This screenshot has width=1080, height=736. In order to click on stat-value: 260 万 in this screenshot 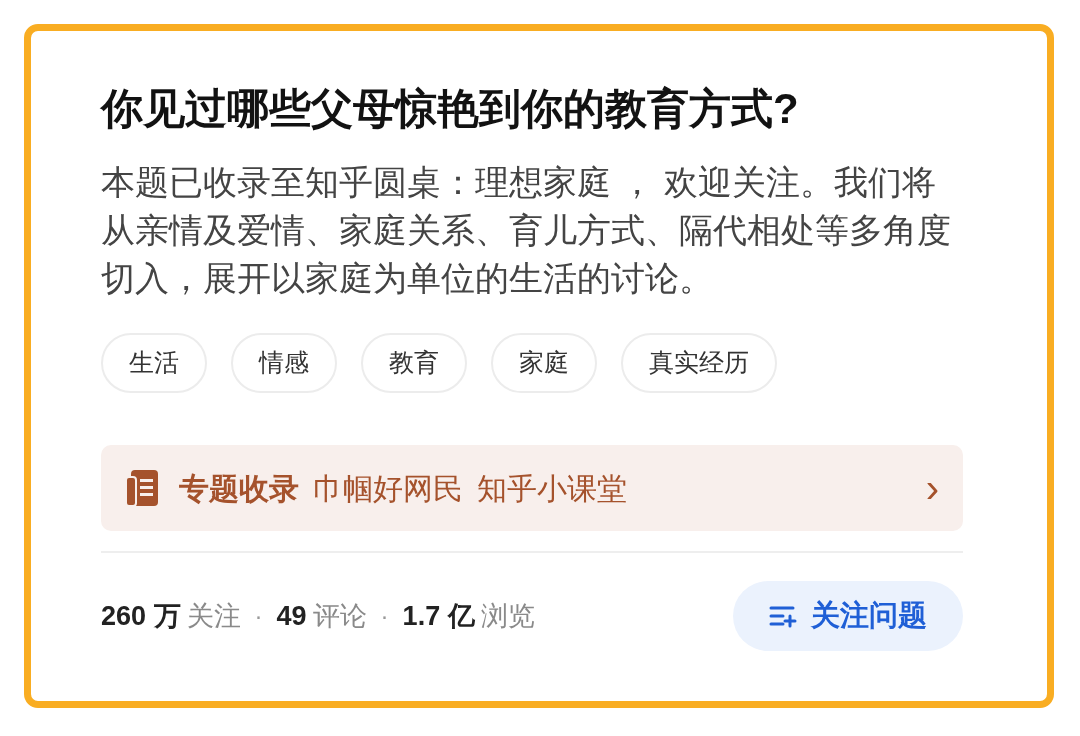, I will do `click(141, 616)`.